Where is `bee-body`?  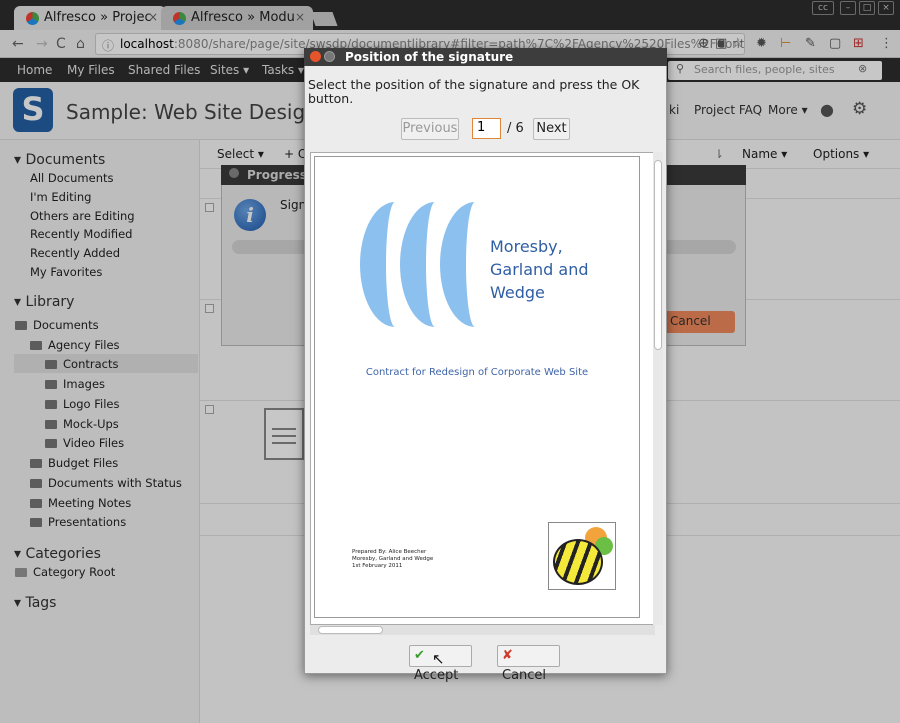 bee-body is located at coordinates (578, 562).